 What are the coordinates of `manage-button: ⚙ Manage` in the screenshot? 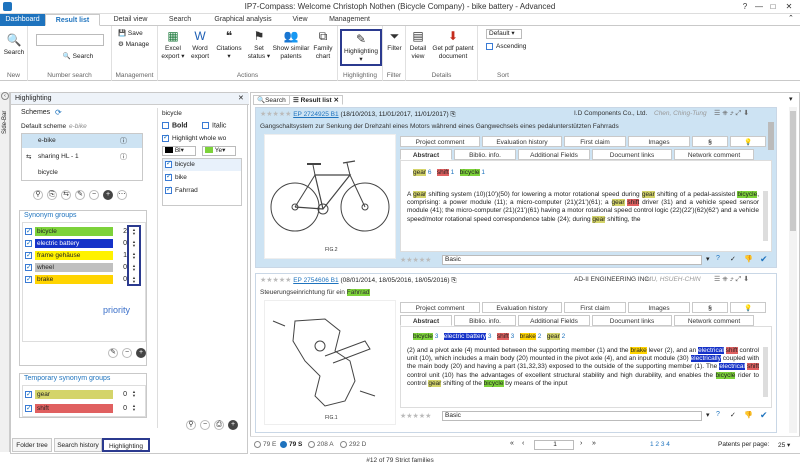 It's located at (133, 45).